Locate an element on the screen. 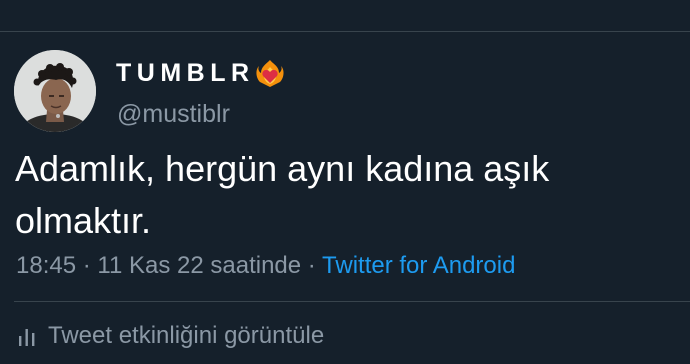 Image resolution: width=690 pixels, height=364 pixels. view-tweet-activity-label: Tweet etkinliğini görüntüle is located at coordinates (186, 335).